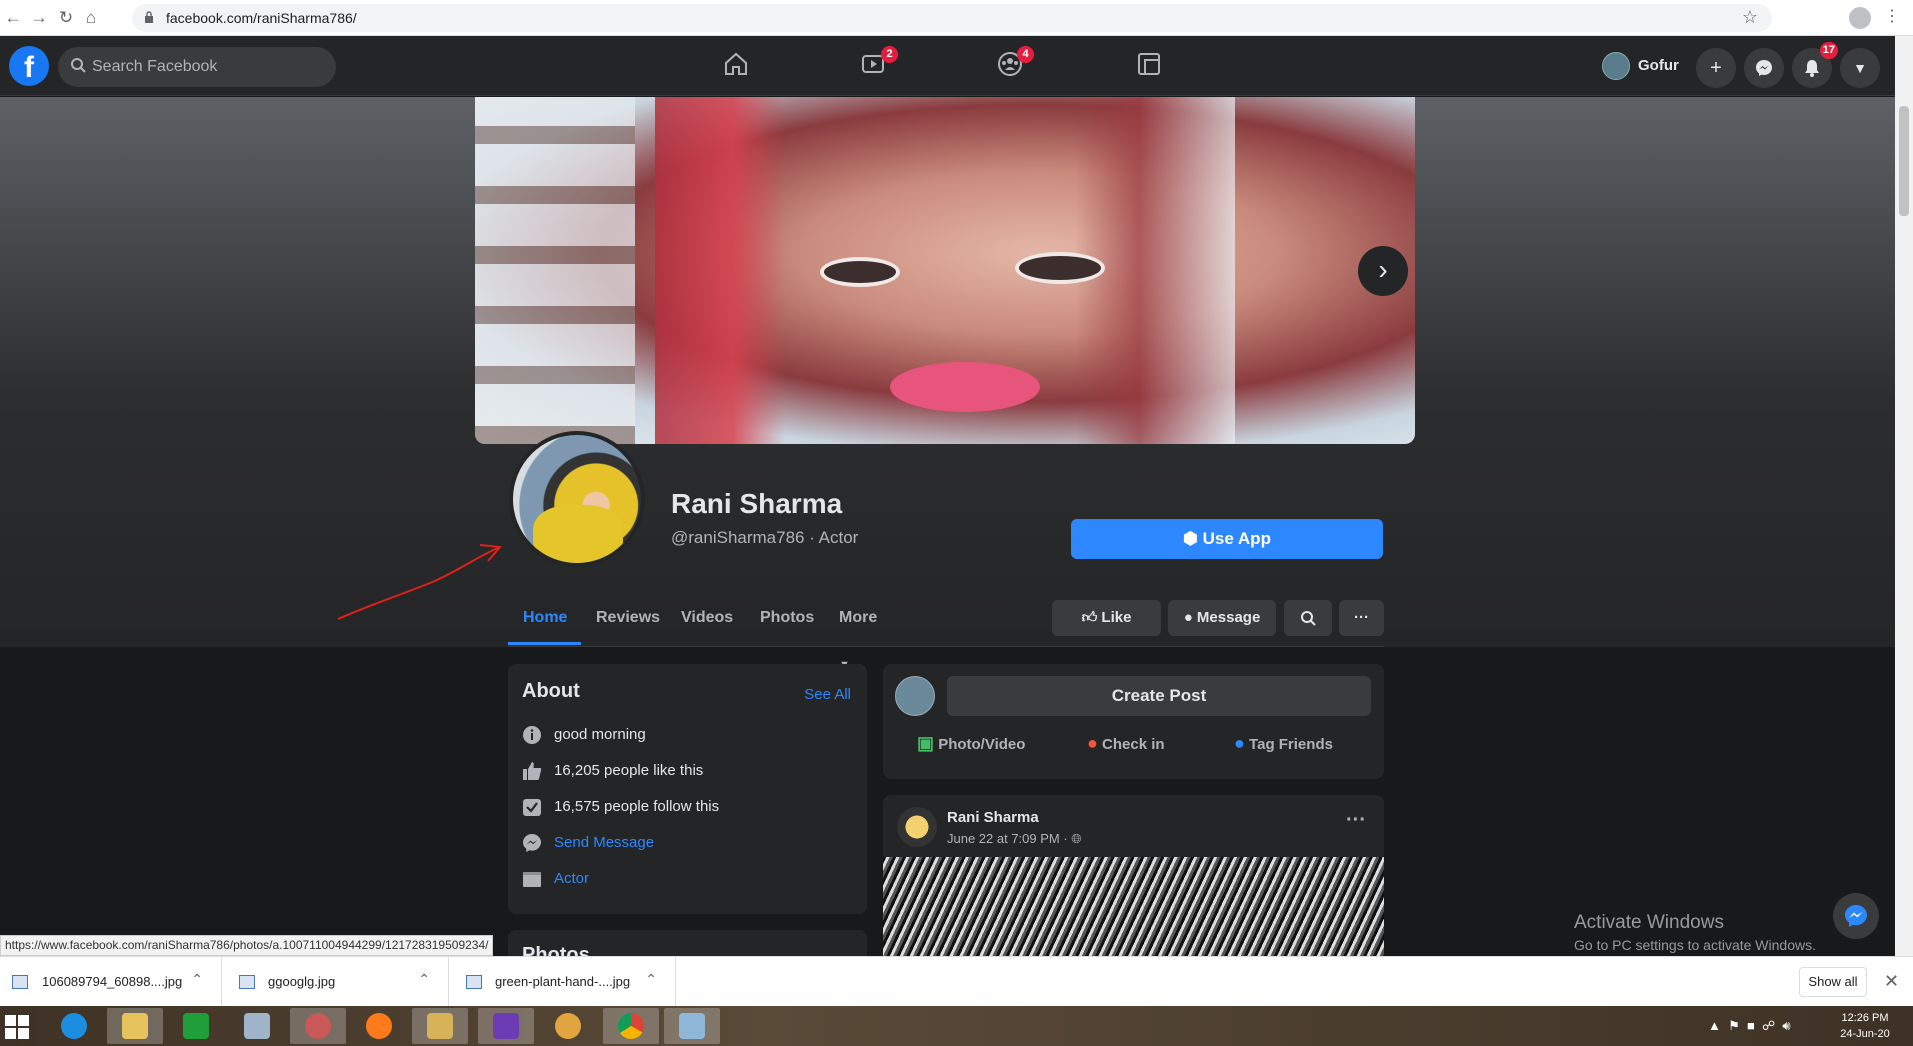  Describe the element at coordinates (604, 842) in the screenshot. I see `send-message-link: Send Message` at that location.